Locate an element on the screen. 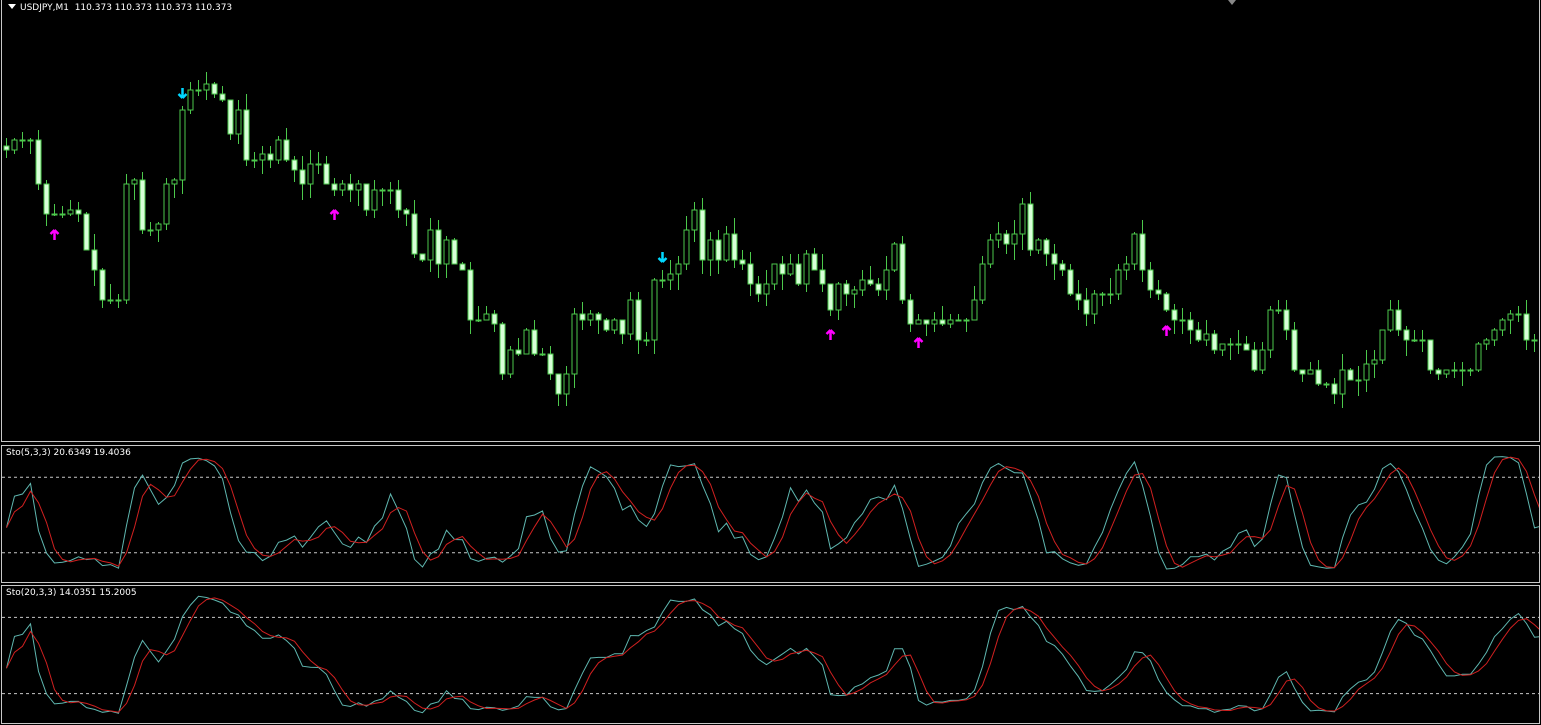 The width and height of the screenshot is (1541, 725). buy-arrow-icon is located at coordinates (830, 334).